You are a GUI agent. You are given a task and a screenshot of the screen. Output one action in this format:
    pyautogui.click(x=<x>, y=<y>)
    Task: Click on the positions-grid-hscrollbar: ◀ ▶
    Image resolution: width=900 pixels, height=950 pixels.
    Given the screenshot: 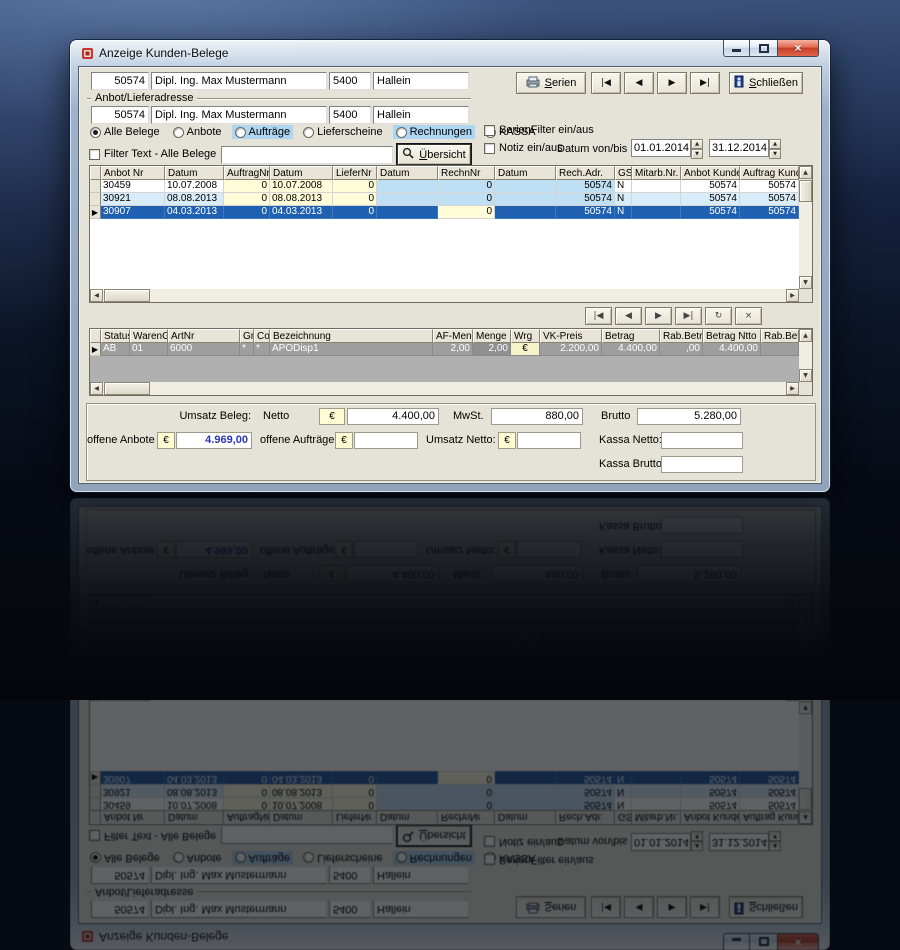 What is the action you would take?
    pyautogui.click(x=444, y=388)
    